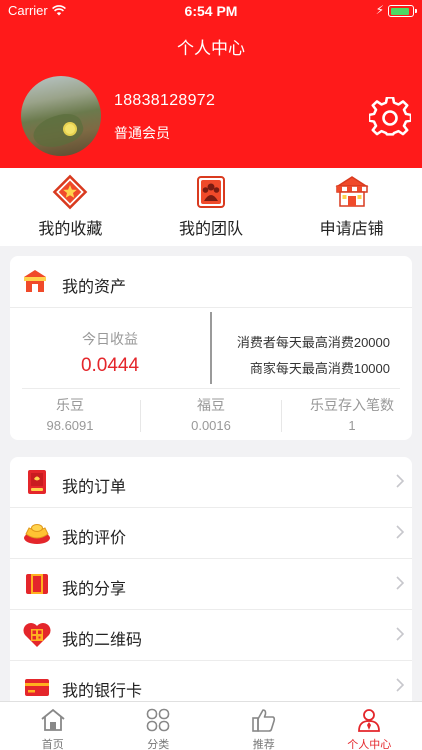 The height and width of the screenshot is (750, 422). I want to click on tab-recommend-label: 推荐, so click(263, 744).